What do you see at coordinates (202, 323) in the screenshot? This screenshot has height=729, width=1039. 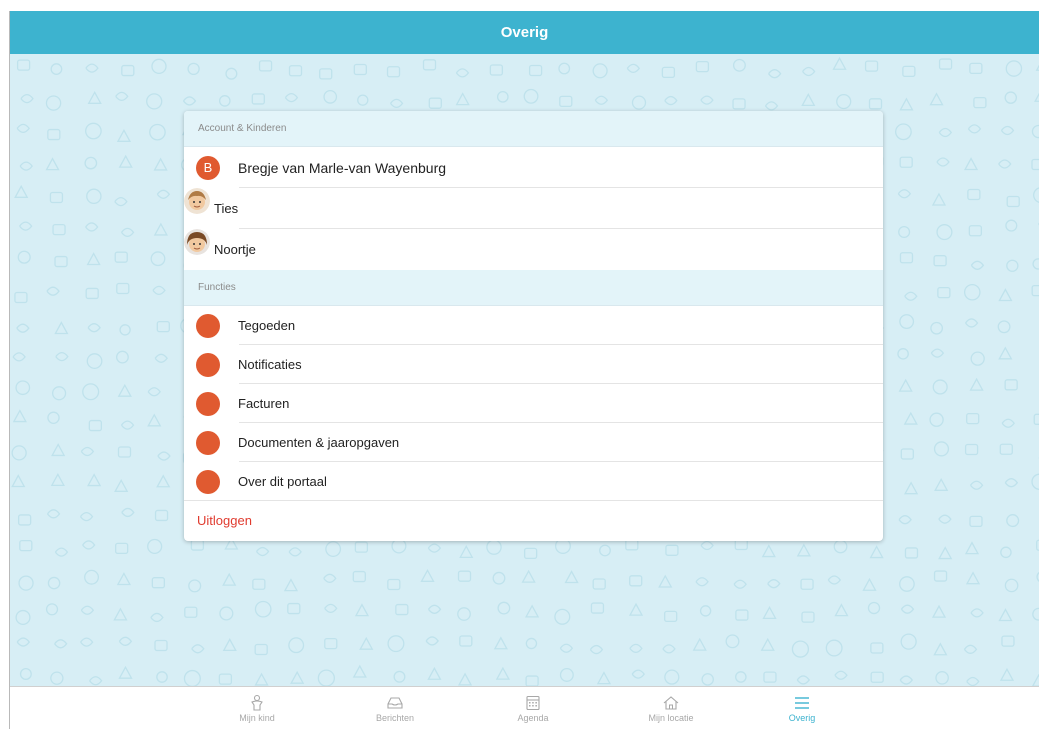 I see `card-icon` at bounding box center [202, 323].